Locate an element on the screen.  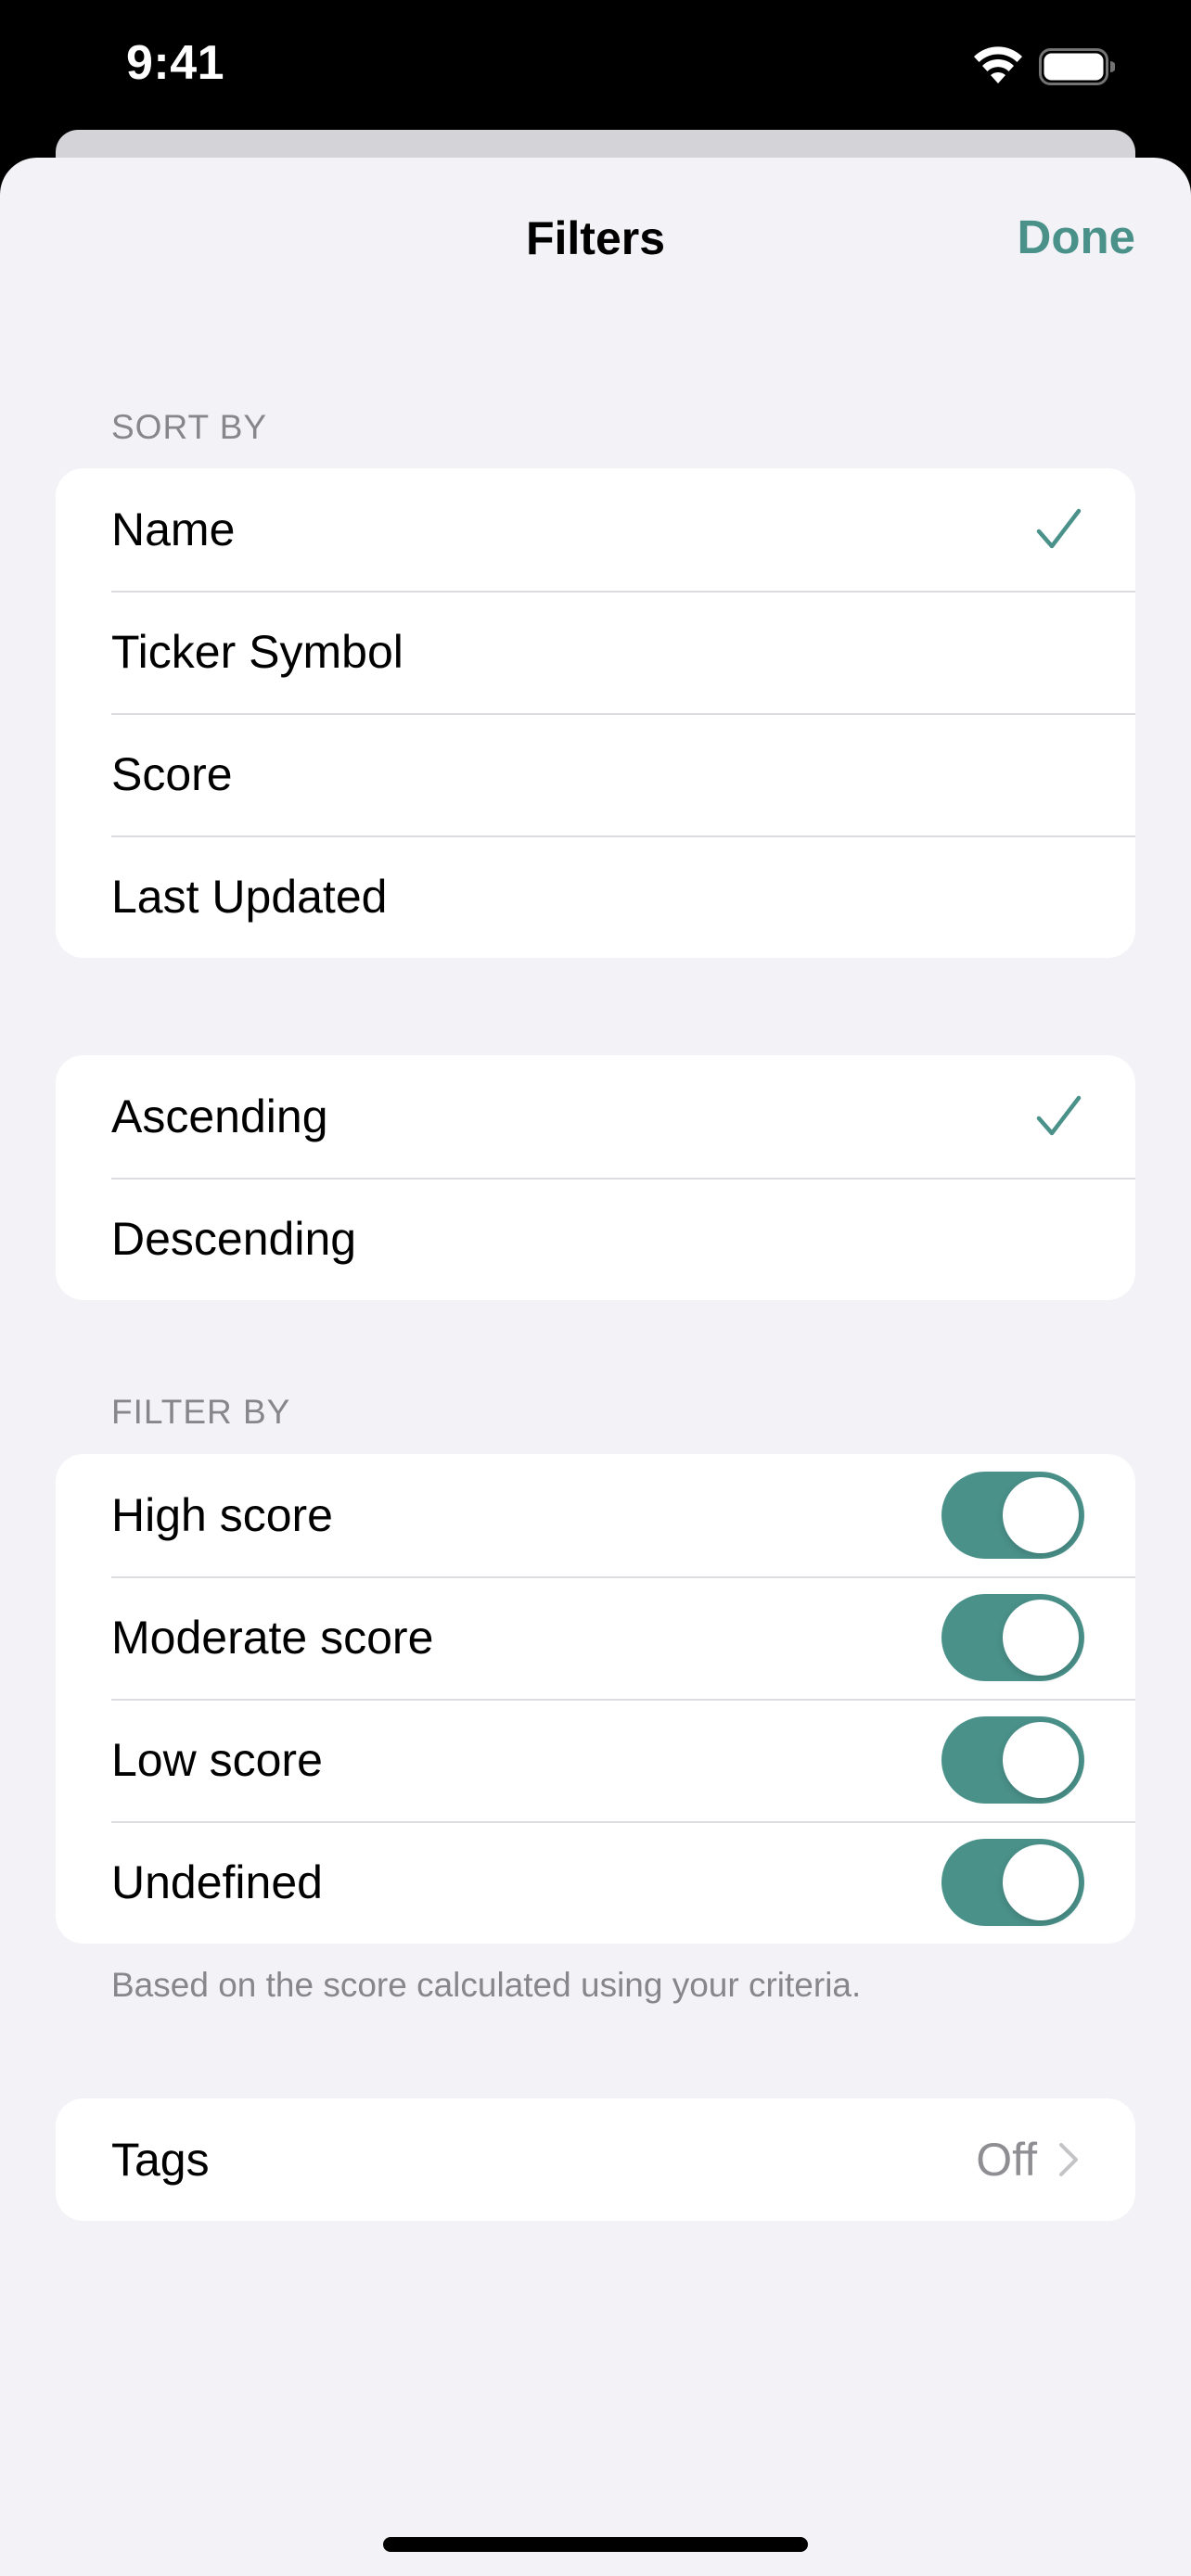
moderate-score-toggle is located at coordinates (1012, 1638).